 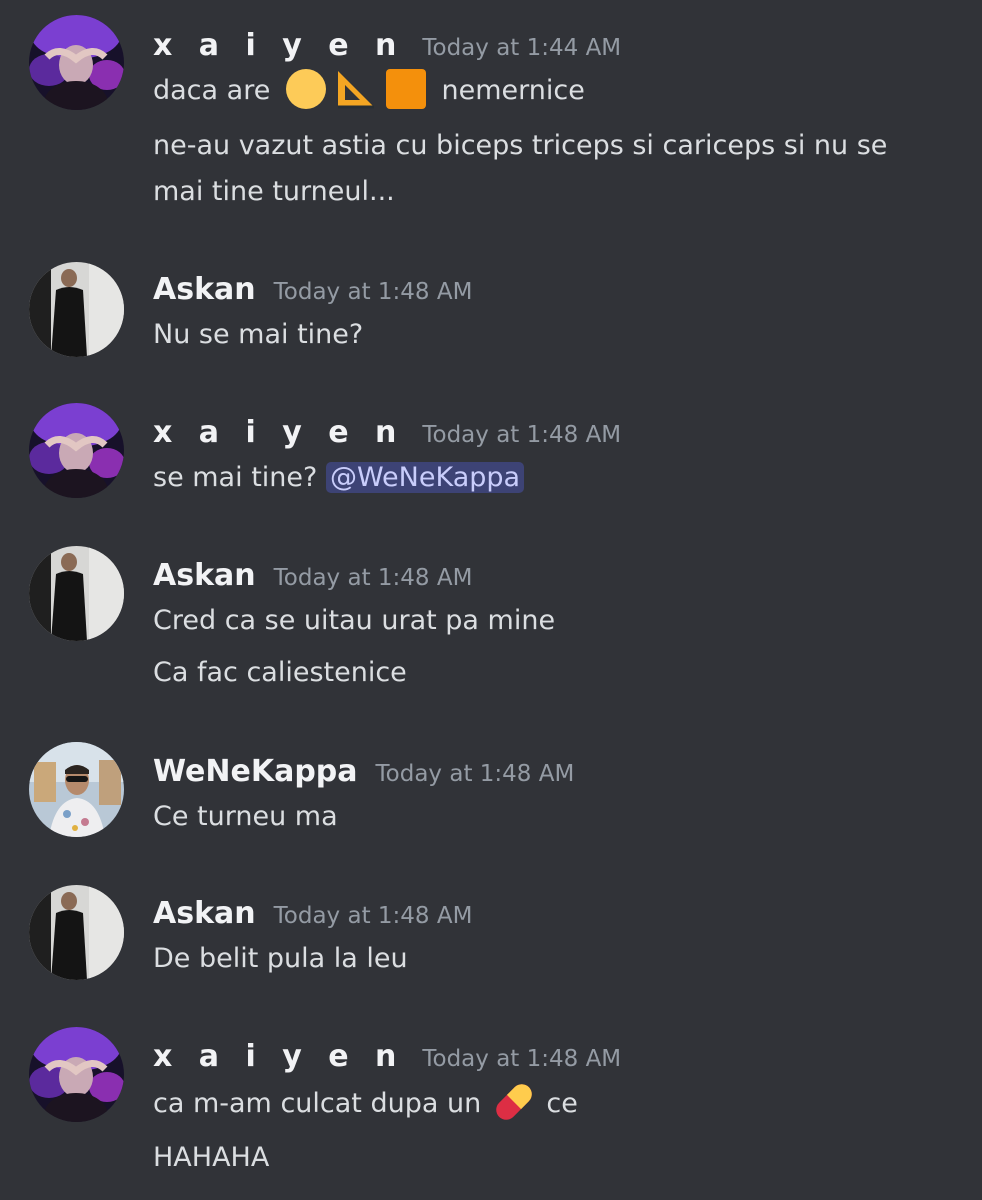 I want to click on message-text: daca are nemernice, so click(x=369, y=91).